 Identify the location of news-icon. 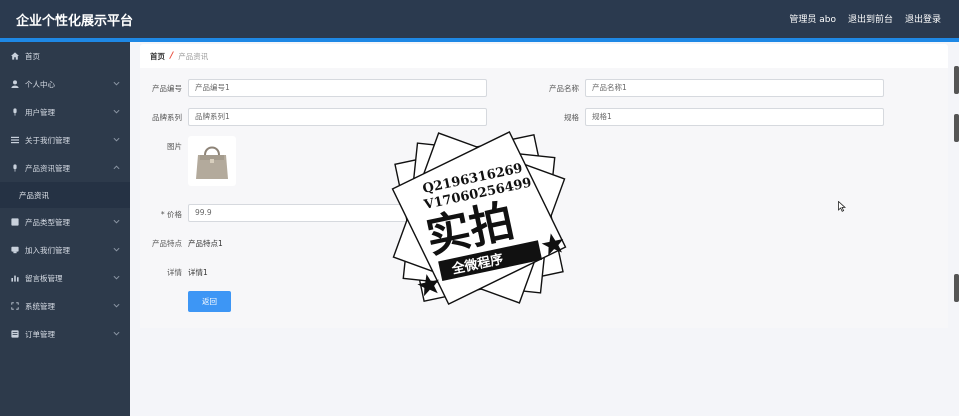
(15, 168).